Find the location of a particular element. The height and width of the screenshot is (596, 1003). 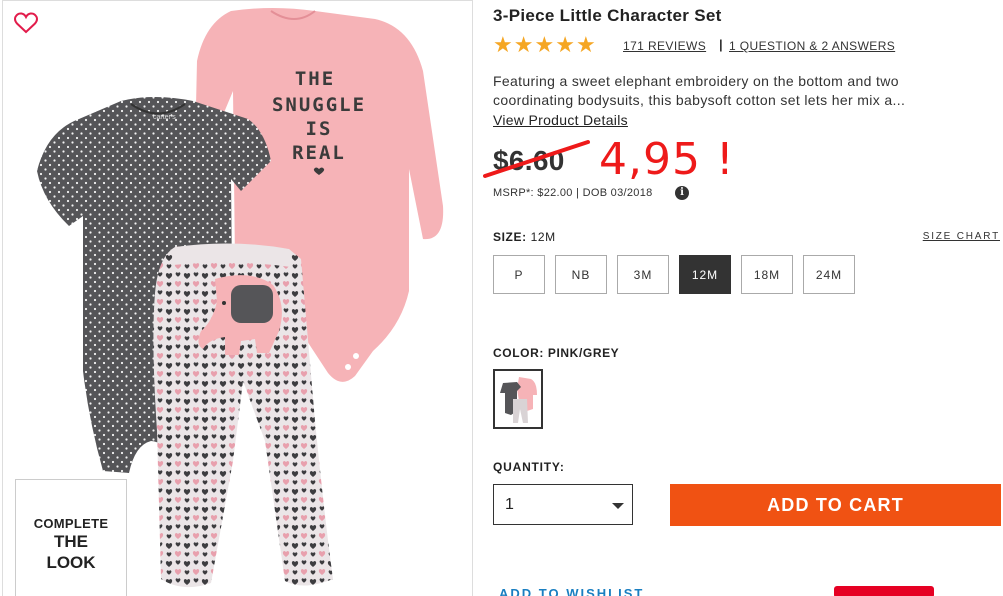

info-icon: i is located at coordinates (682, 193).